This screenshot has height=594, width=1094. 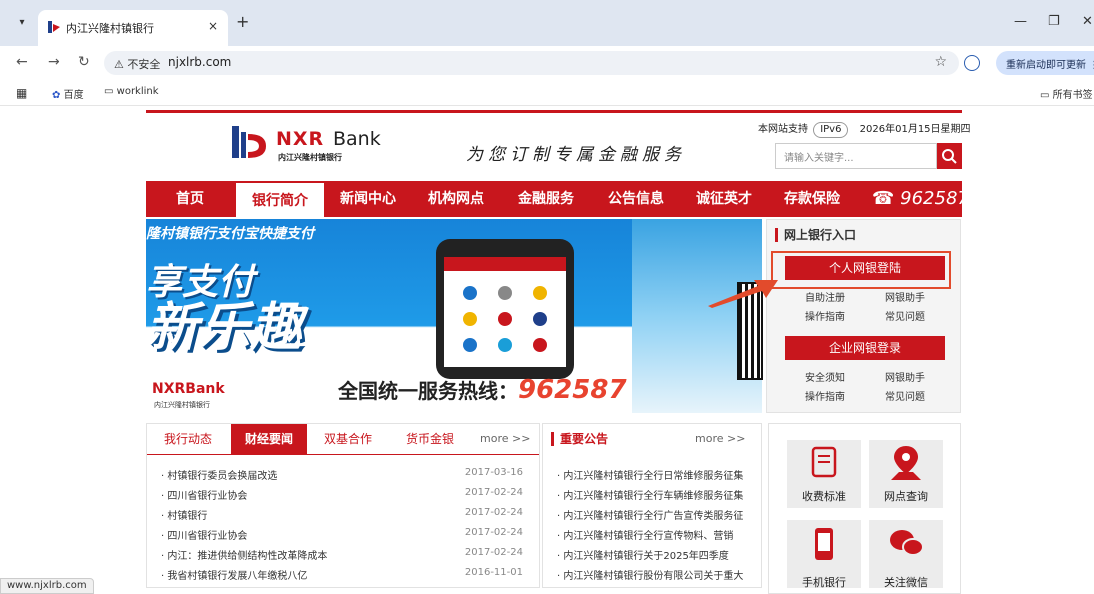 I want to click on nav-news: 新闻中心, so click(x=368, y=199).